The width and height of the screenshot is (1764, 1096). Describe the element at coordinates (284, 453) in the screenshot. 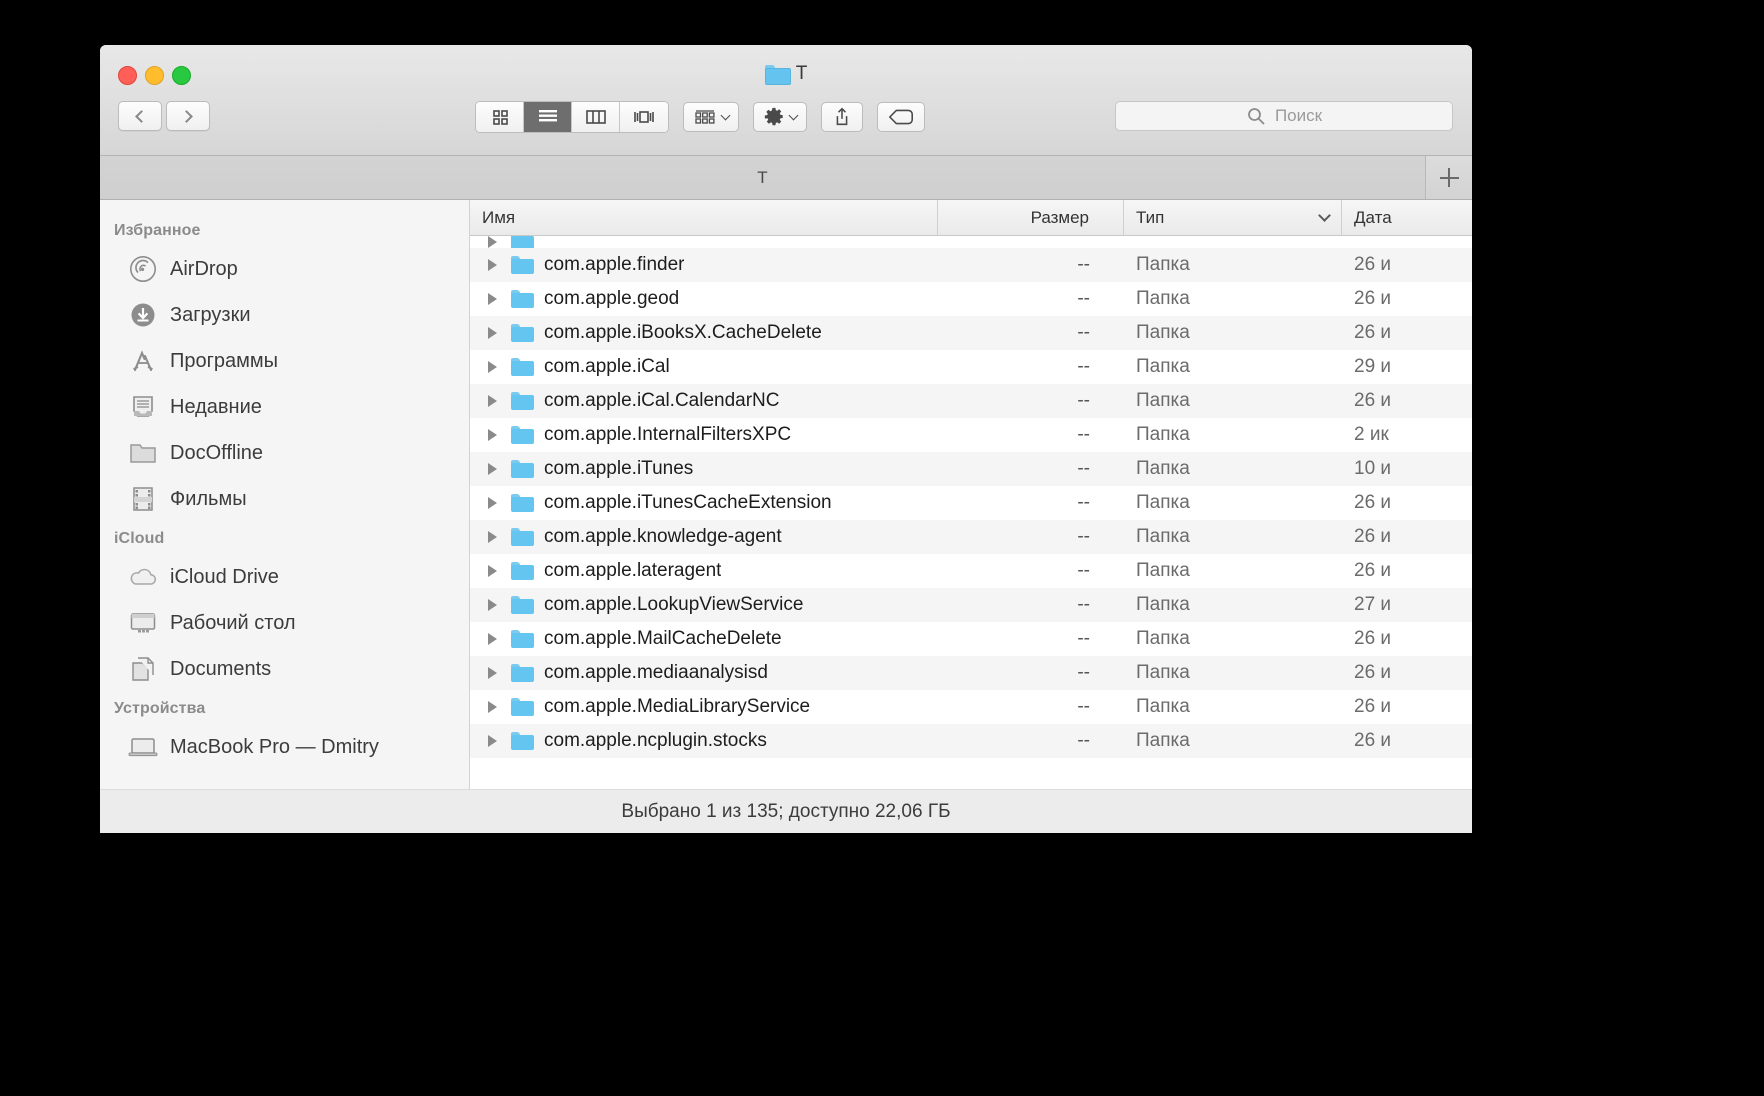

I see `sidebar-item-docoffline: DocOffline` at that location.